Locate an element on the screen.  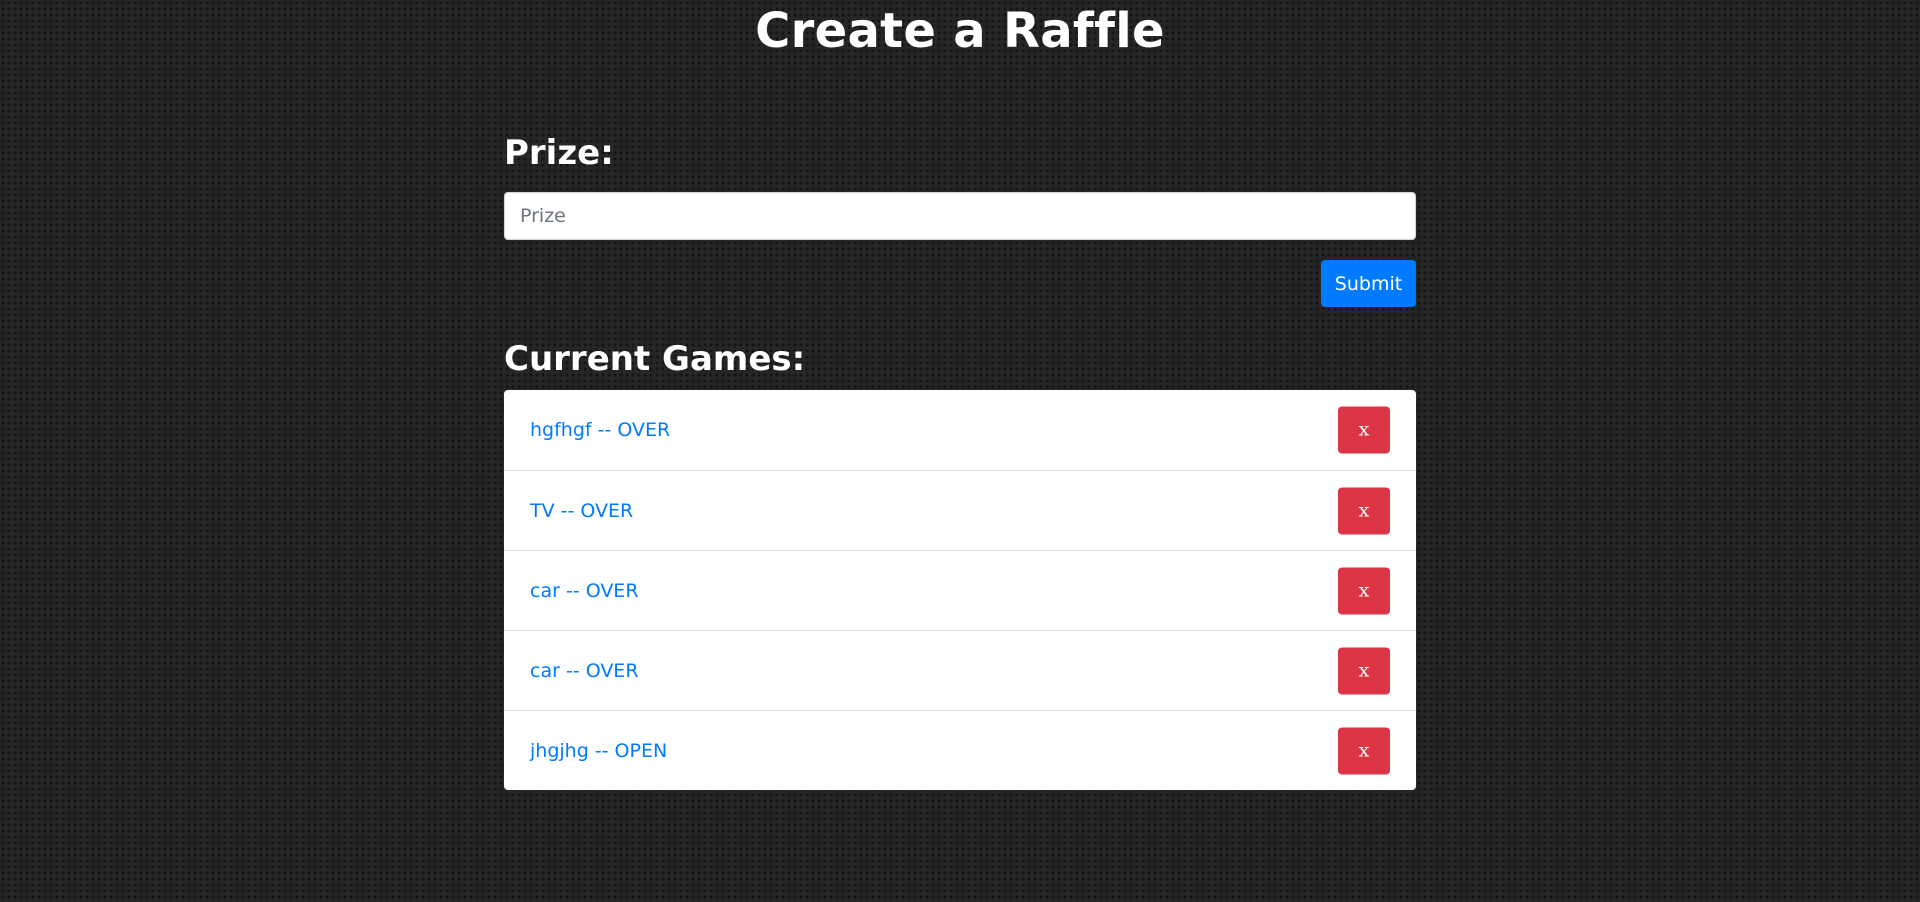
game-row: TV -- OVER x is located at coordinates (960, 510).